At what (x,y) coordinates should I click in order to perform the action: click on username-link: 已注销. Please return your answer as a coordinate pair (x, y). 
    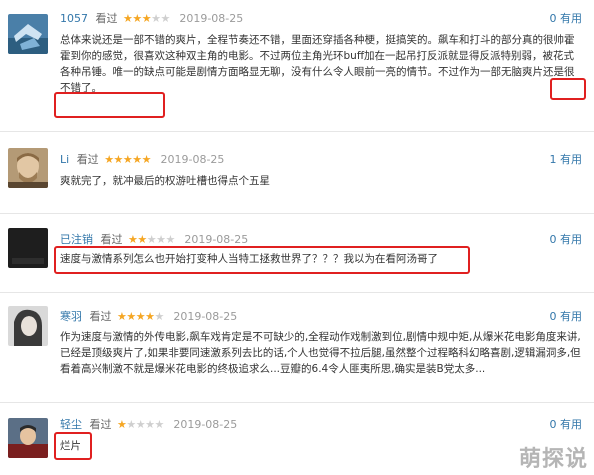
    Looking at the image, I should click on (76, 239).